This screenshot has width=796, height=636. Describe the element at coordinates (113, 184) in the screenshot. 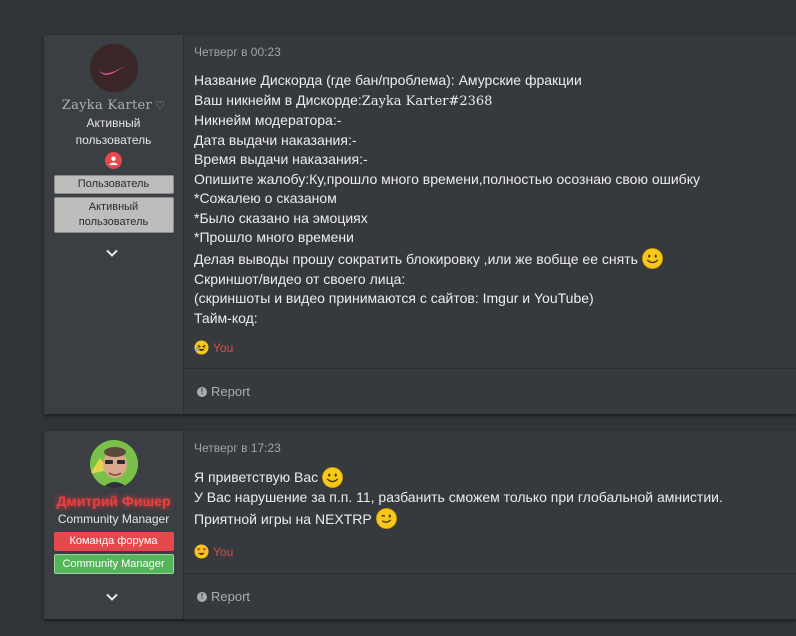

I see `user-banner: Пользователь` at that location.